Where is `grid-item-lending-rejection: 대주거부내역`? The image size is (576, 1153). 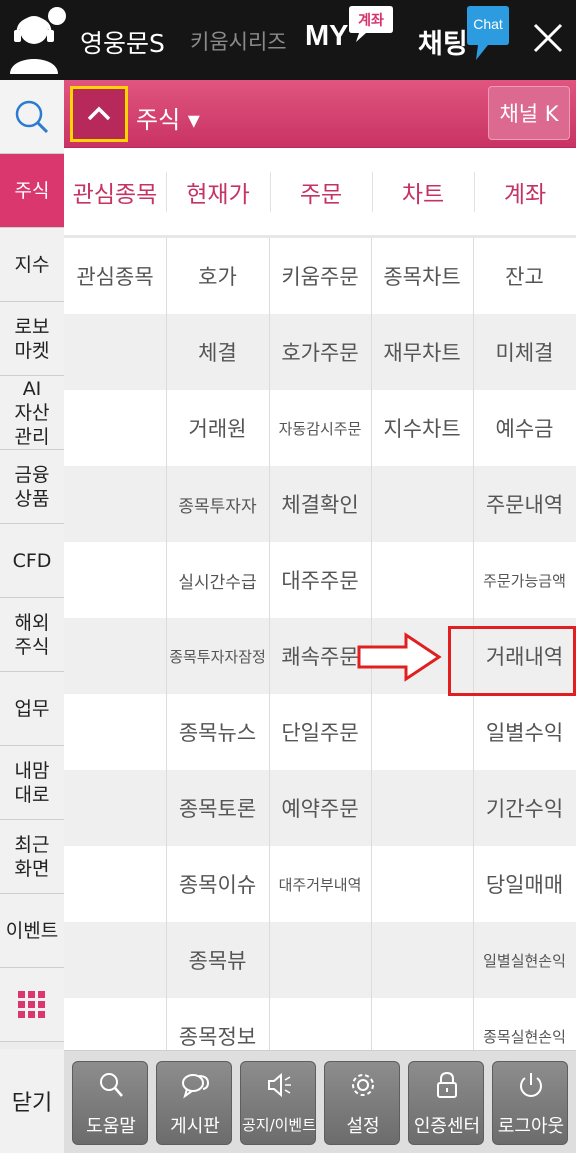 grid-item-lending-rejection: 대주거부내역 is located at coordinates (320, 884).